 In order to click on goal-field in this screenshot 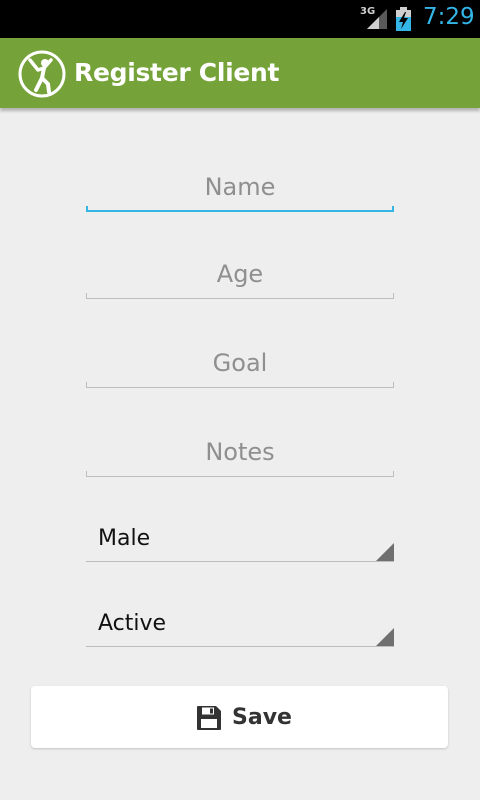, I will do `click(240, 366)`.